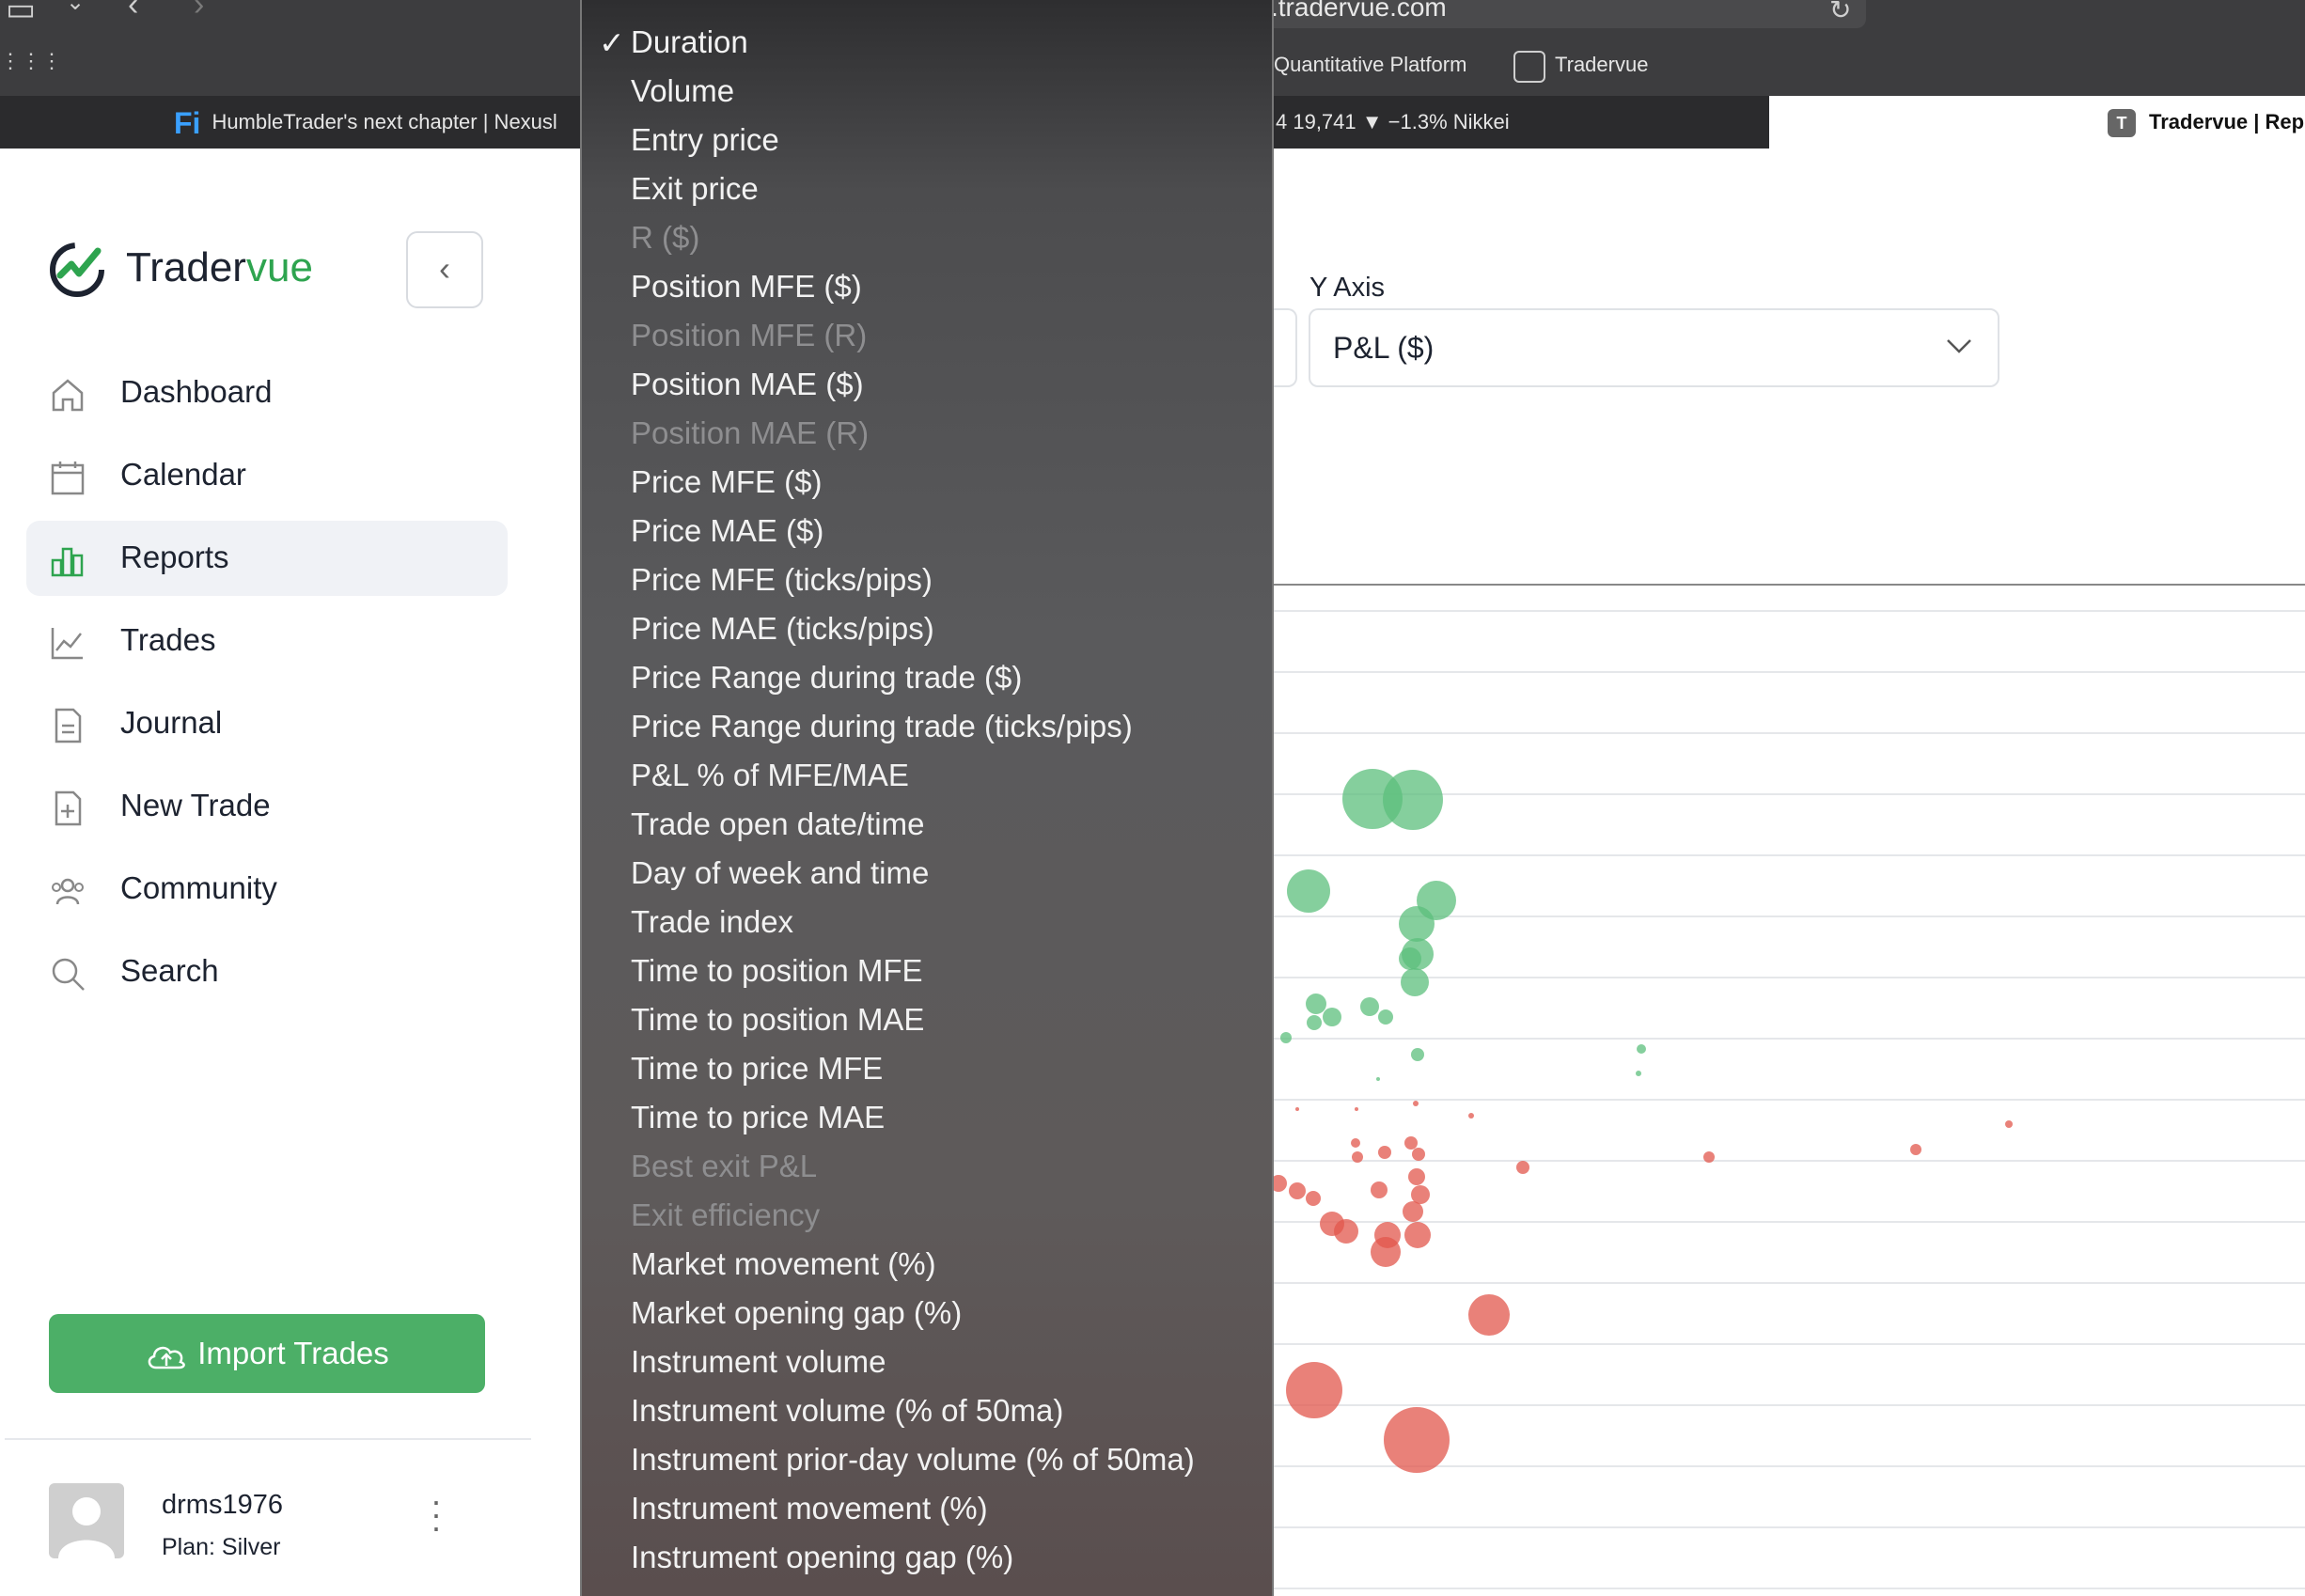 The image size is (2305, 1596). What do you see at coordinates (171, 722) in the screenshot?
I see `sidebar-item-label: Journal` at bounding box center [171, 722].